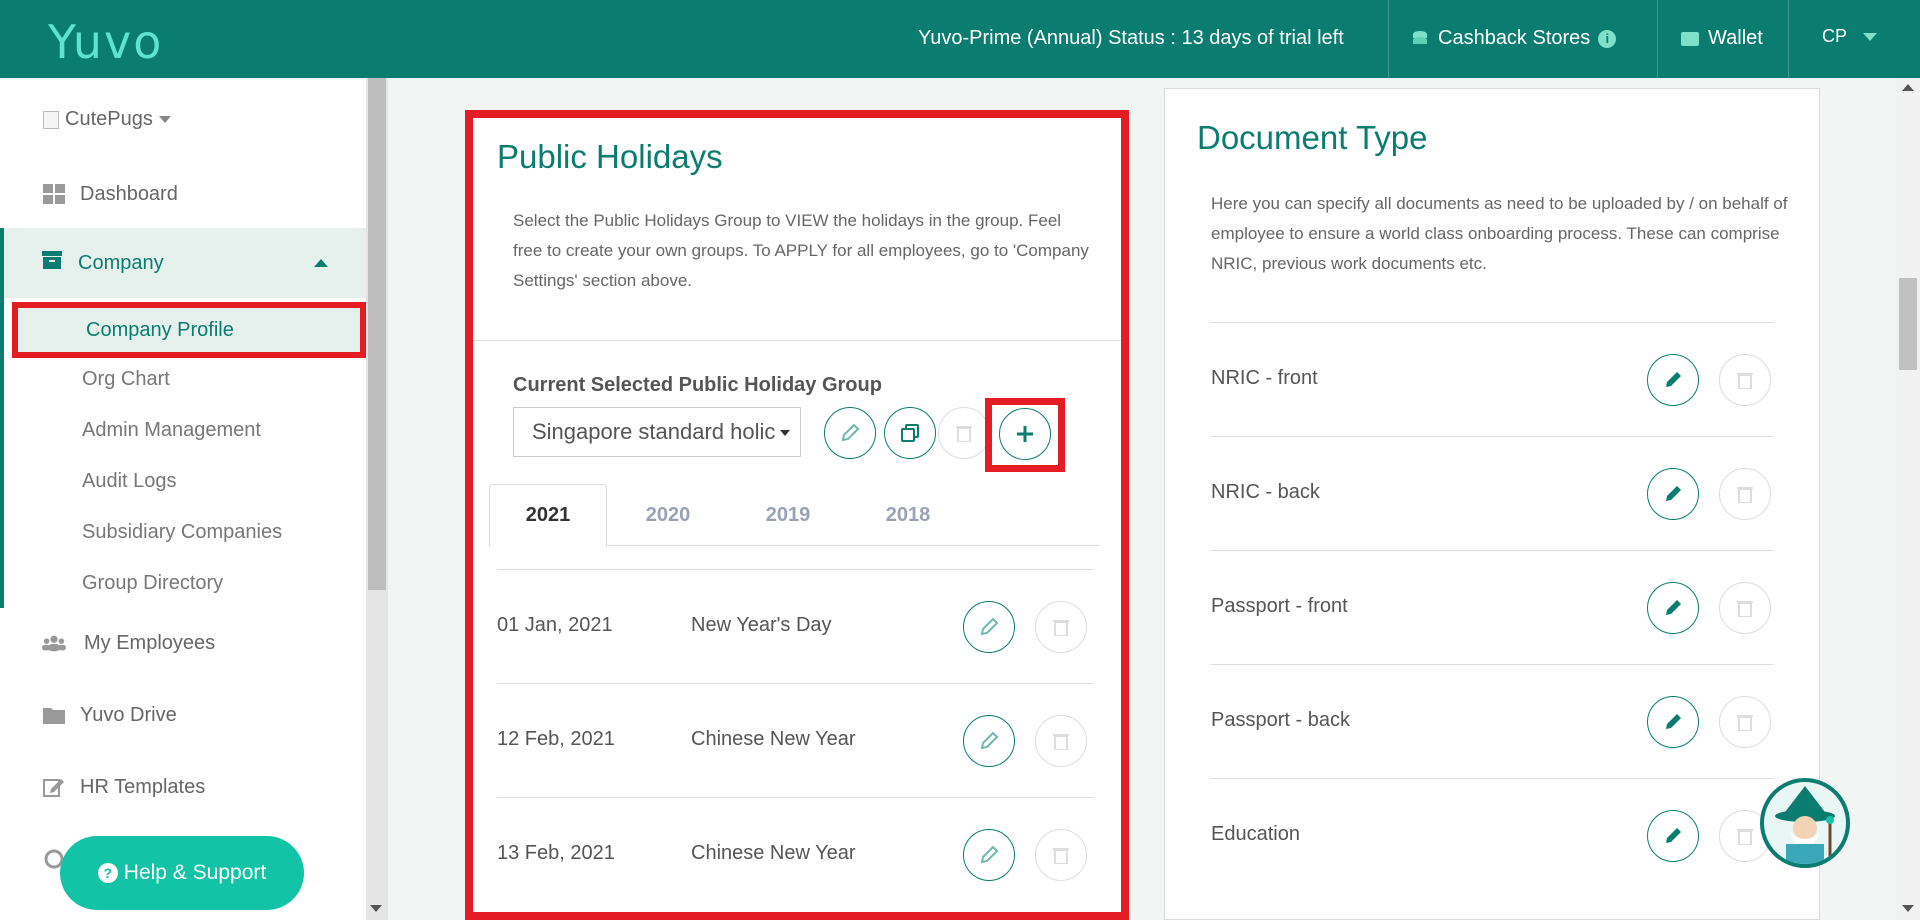  I want to click on tab-2019: 2019, so click(788, 515).